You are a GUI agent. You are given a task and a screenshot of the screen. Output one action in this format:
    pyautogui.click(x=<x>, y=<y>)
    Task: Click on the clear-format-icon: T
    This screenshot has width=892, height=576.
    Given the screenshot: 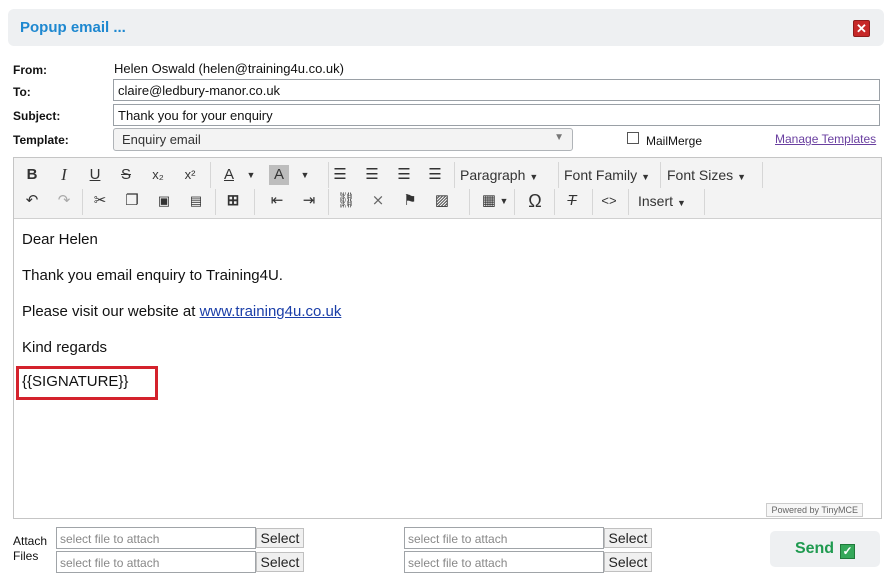 What is the action you would take?
    pyautogui.click(x=572, y=201)
    